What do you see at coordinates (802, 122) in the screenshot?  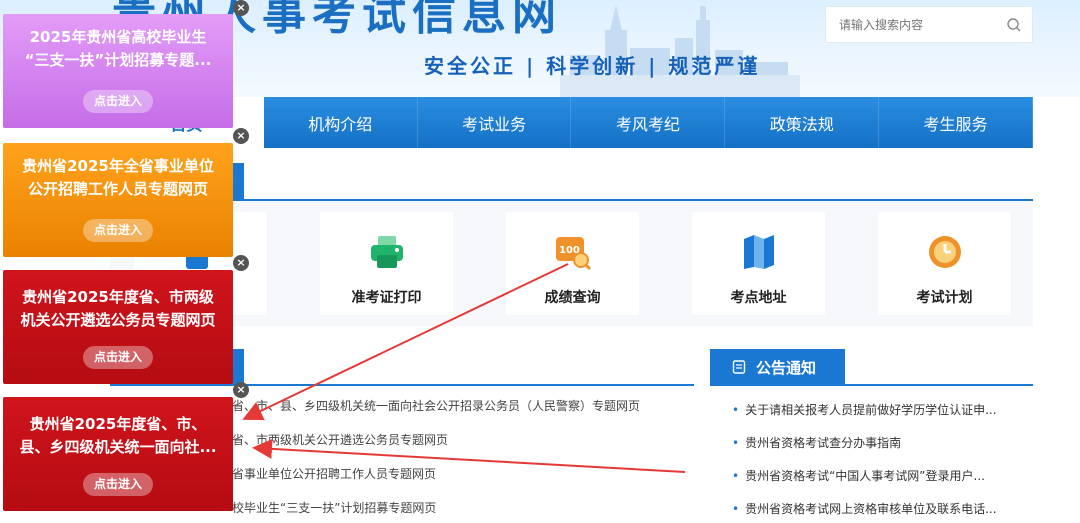 I see `nav-policies: 政策法规` at bounding box center [802, 122].